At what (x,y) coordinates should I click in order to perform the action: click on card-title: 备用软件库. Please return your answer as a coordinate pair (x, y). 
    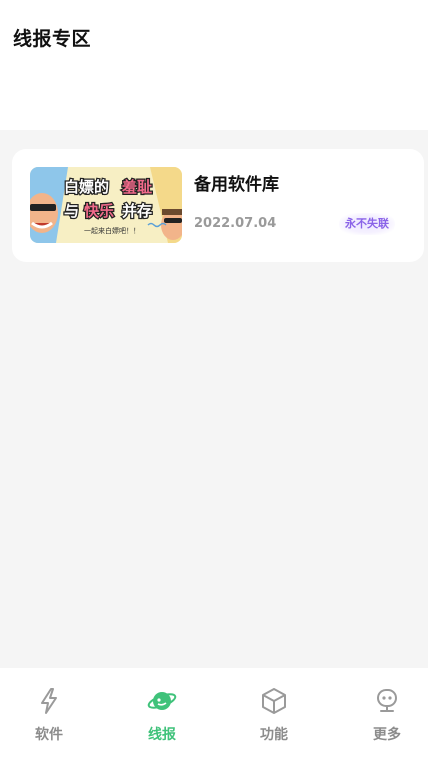
    Looking at the image, I should click on (236, 185).